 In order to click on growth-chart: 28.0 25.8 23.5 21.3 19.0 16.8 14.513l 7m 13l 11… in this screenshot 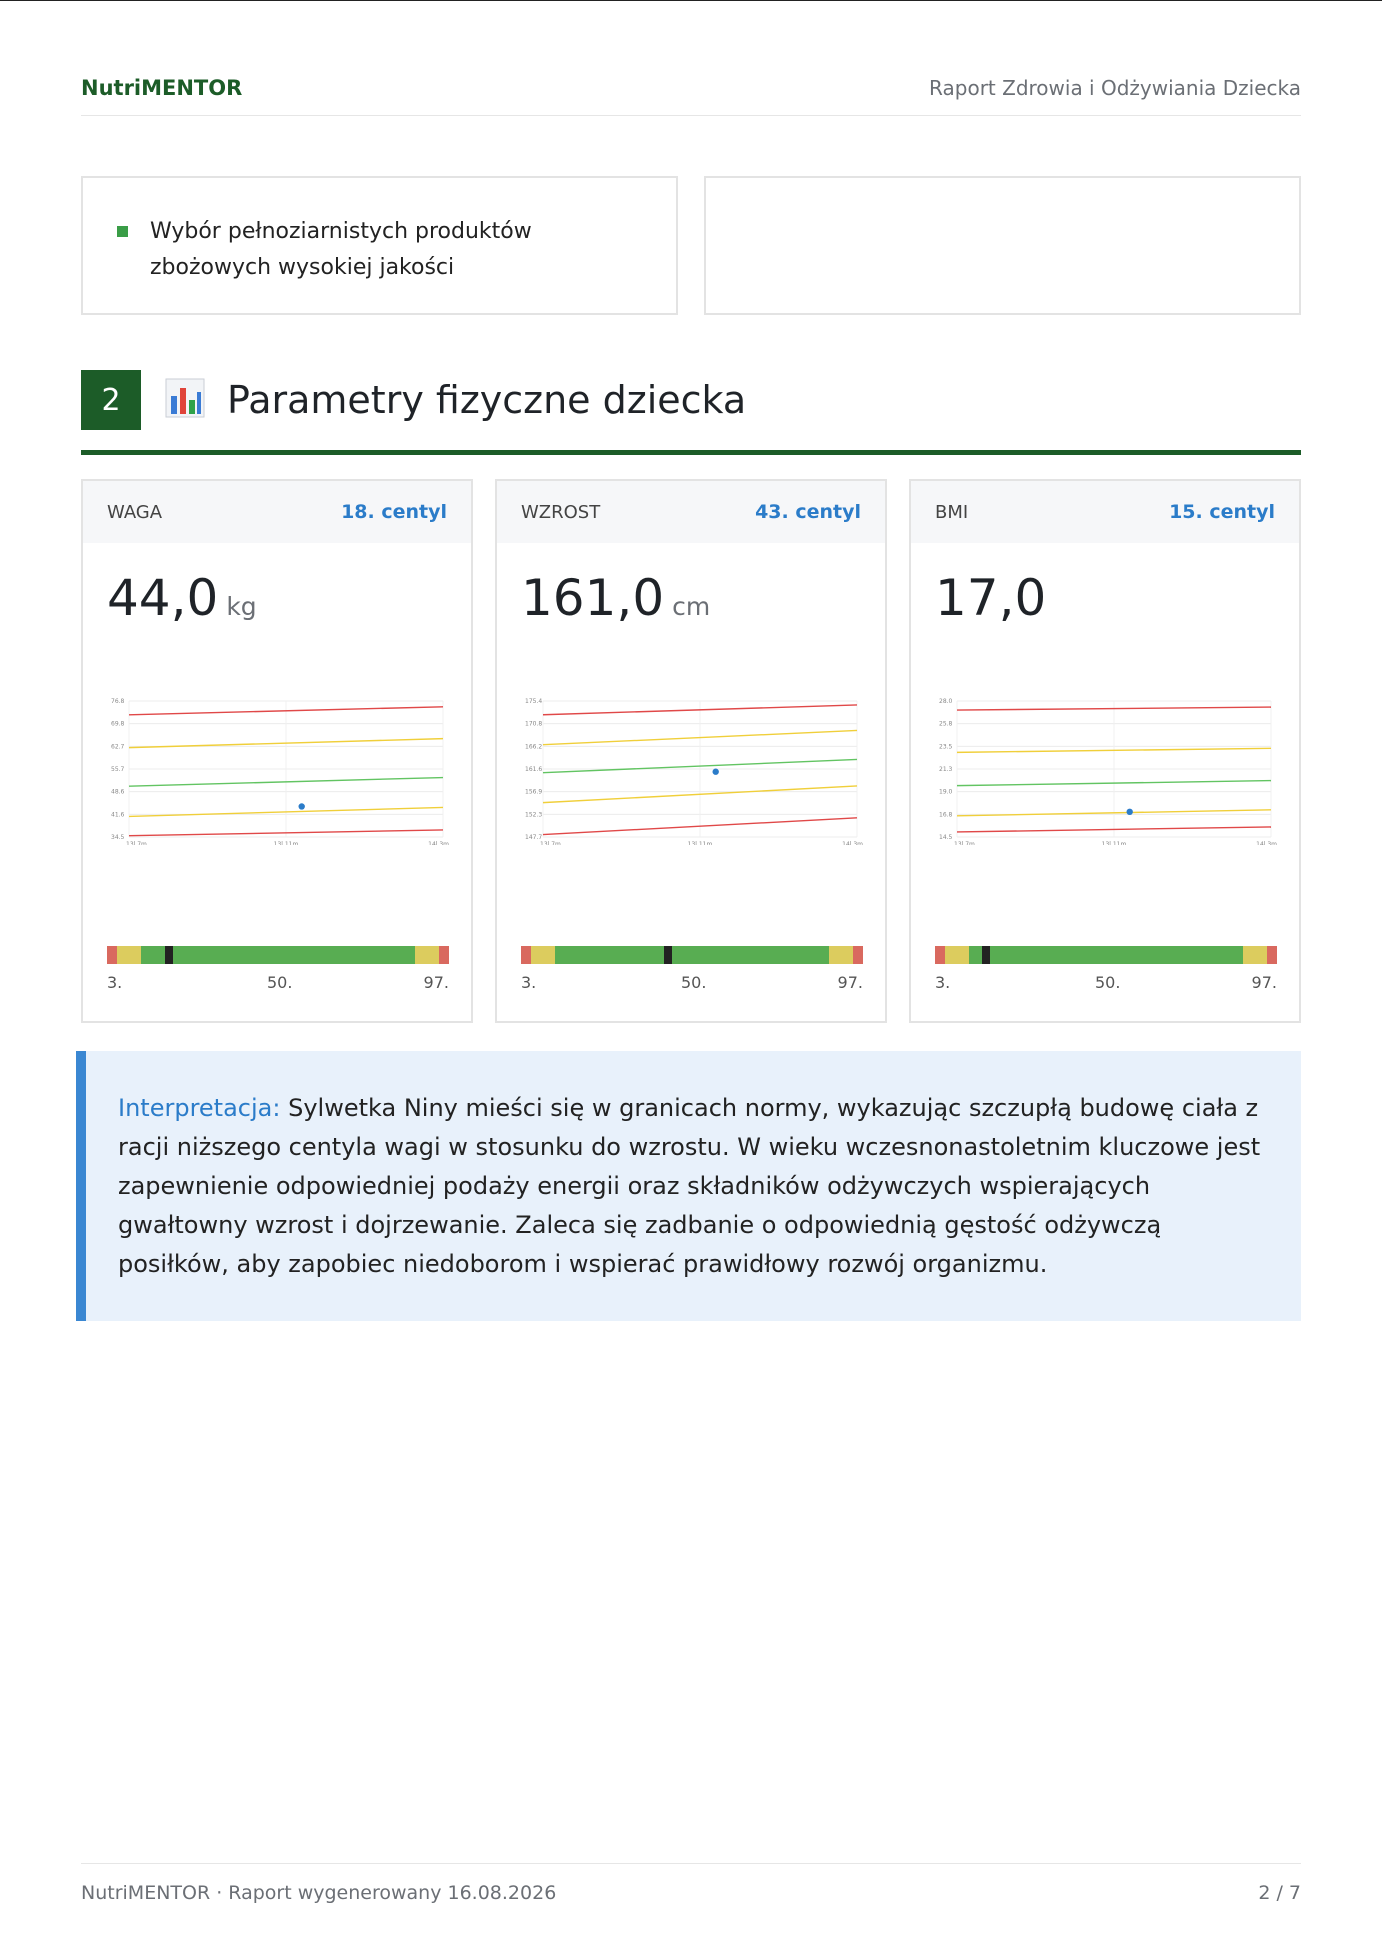, I will do `click(1108, 771)`.